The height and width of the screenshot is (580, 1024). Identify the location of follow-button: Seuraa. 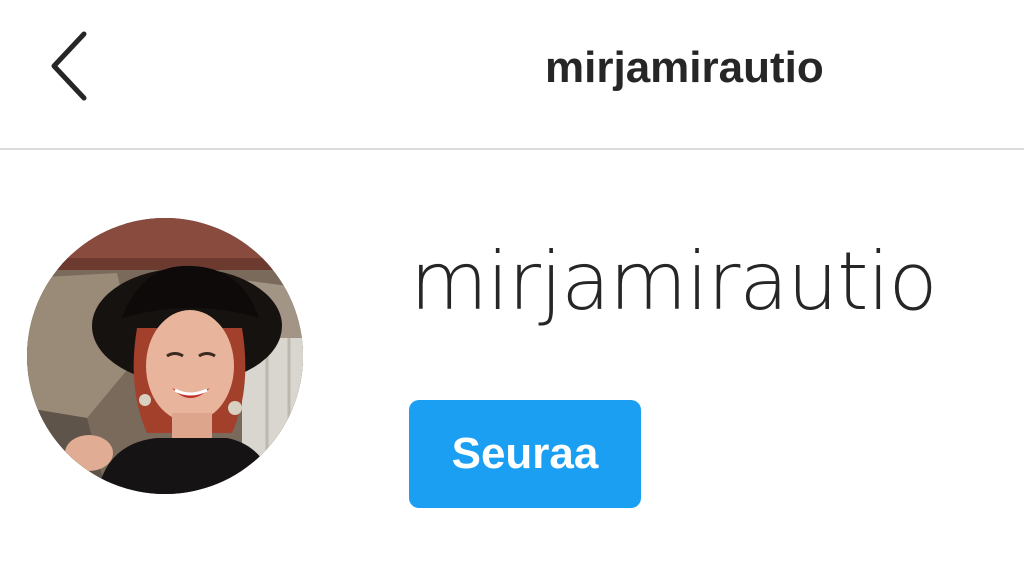
(525, 454).